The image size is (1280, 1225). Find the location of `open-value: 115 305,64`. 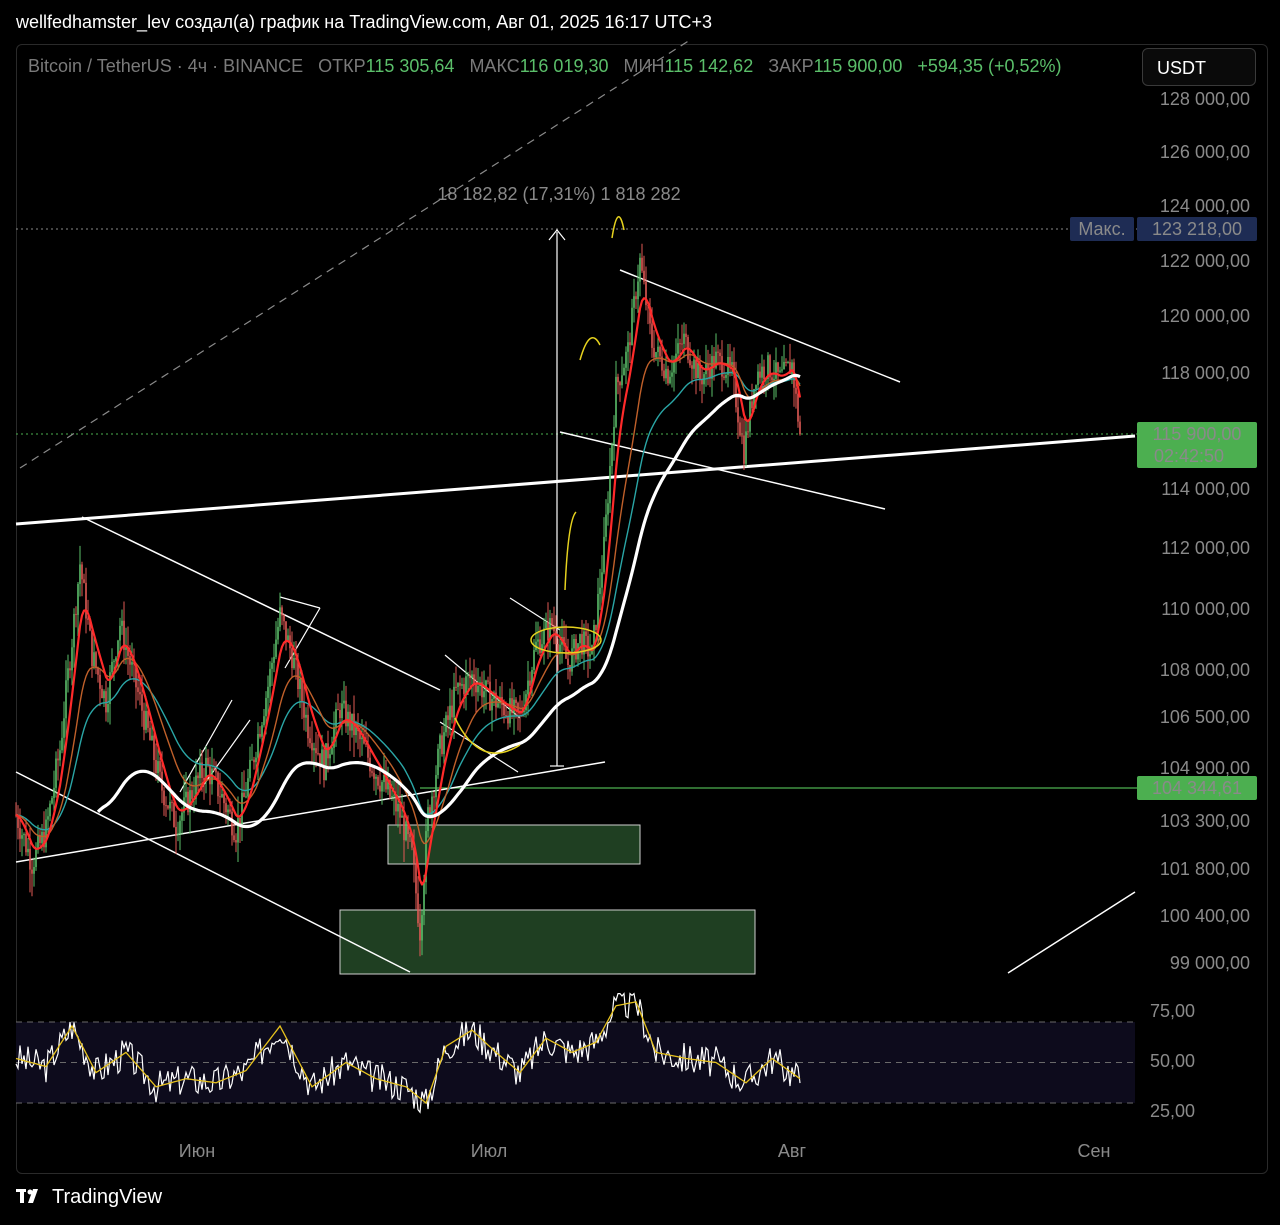

open-value: 115 305,64 is located at coordinates (410, 66).